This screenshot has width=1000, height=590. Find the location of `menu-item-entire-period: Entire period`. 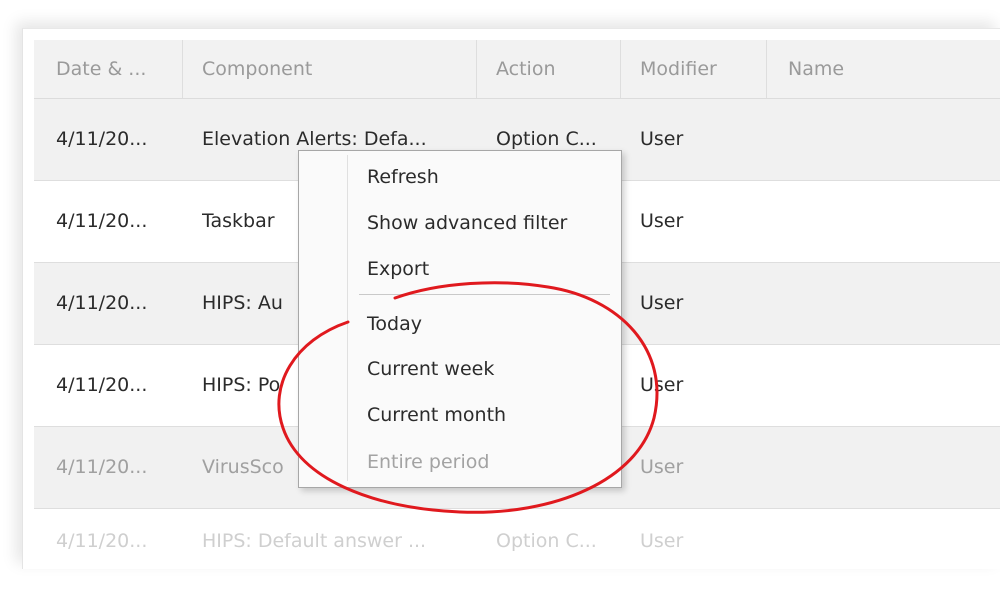

menu-item-entire-period: Entire period is located at coordinates (428, 462).